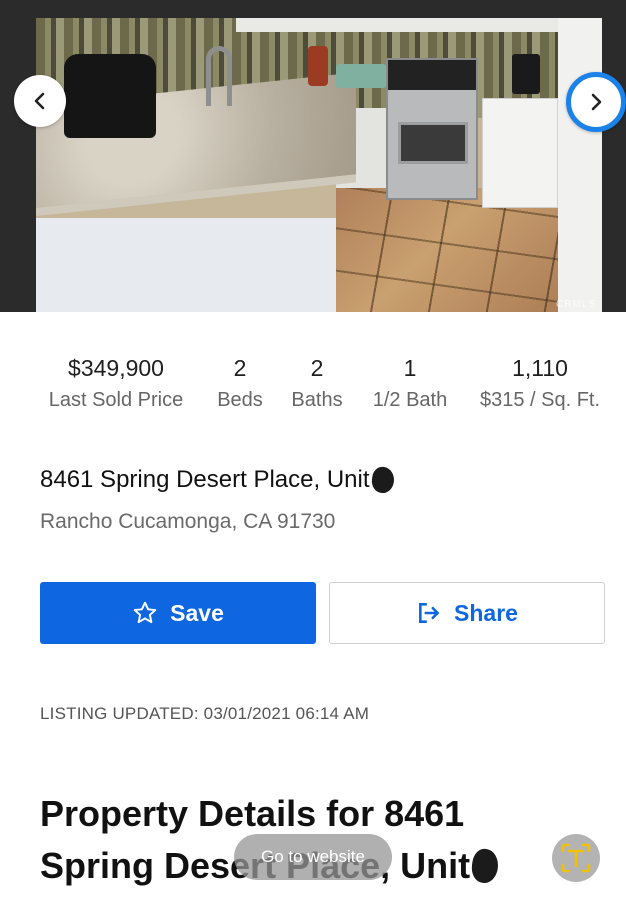  I want to click on stat-beds: 2 Beds, so click(240, 384).